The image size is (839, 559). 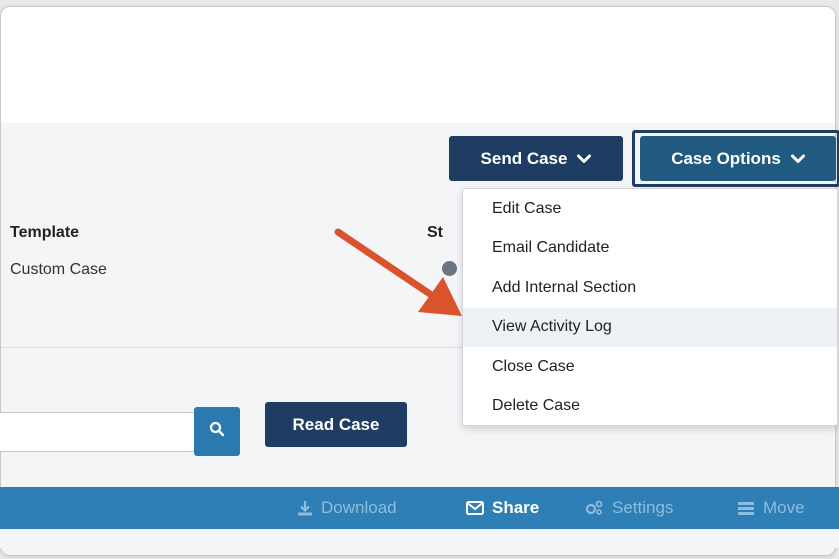 I want to click on settings-button: Settings, so click(x=628, y=508).